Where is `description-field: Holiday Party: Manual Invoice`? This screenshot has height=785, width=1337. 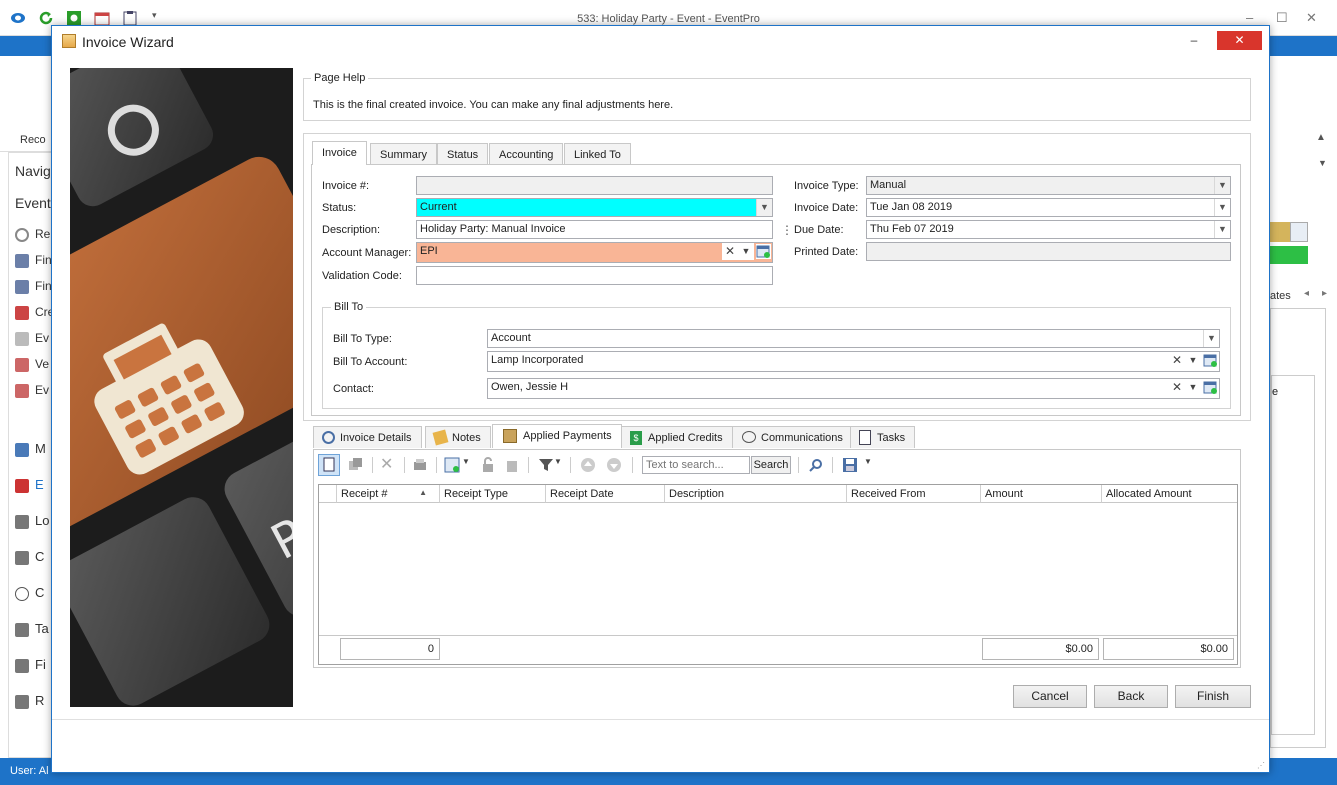 description-field: Holiday Party: Manual Invoice is located at coordinates (594, 229).